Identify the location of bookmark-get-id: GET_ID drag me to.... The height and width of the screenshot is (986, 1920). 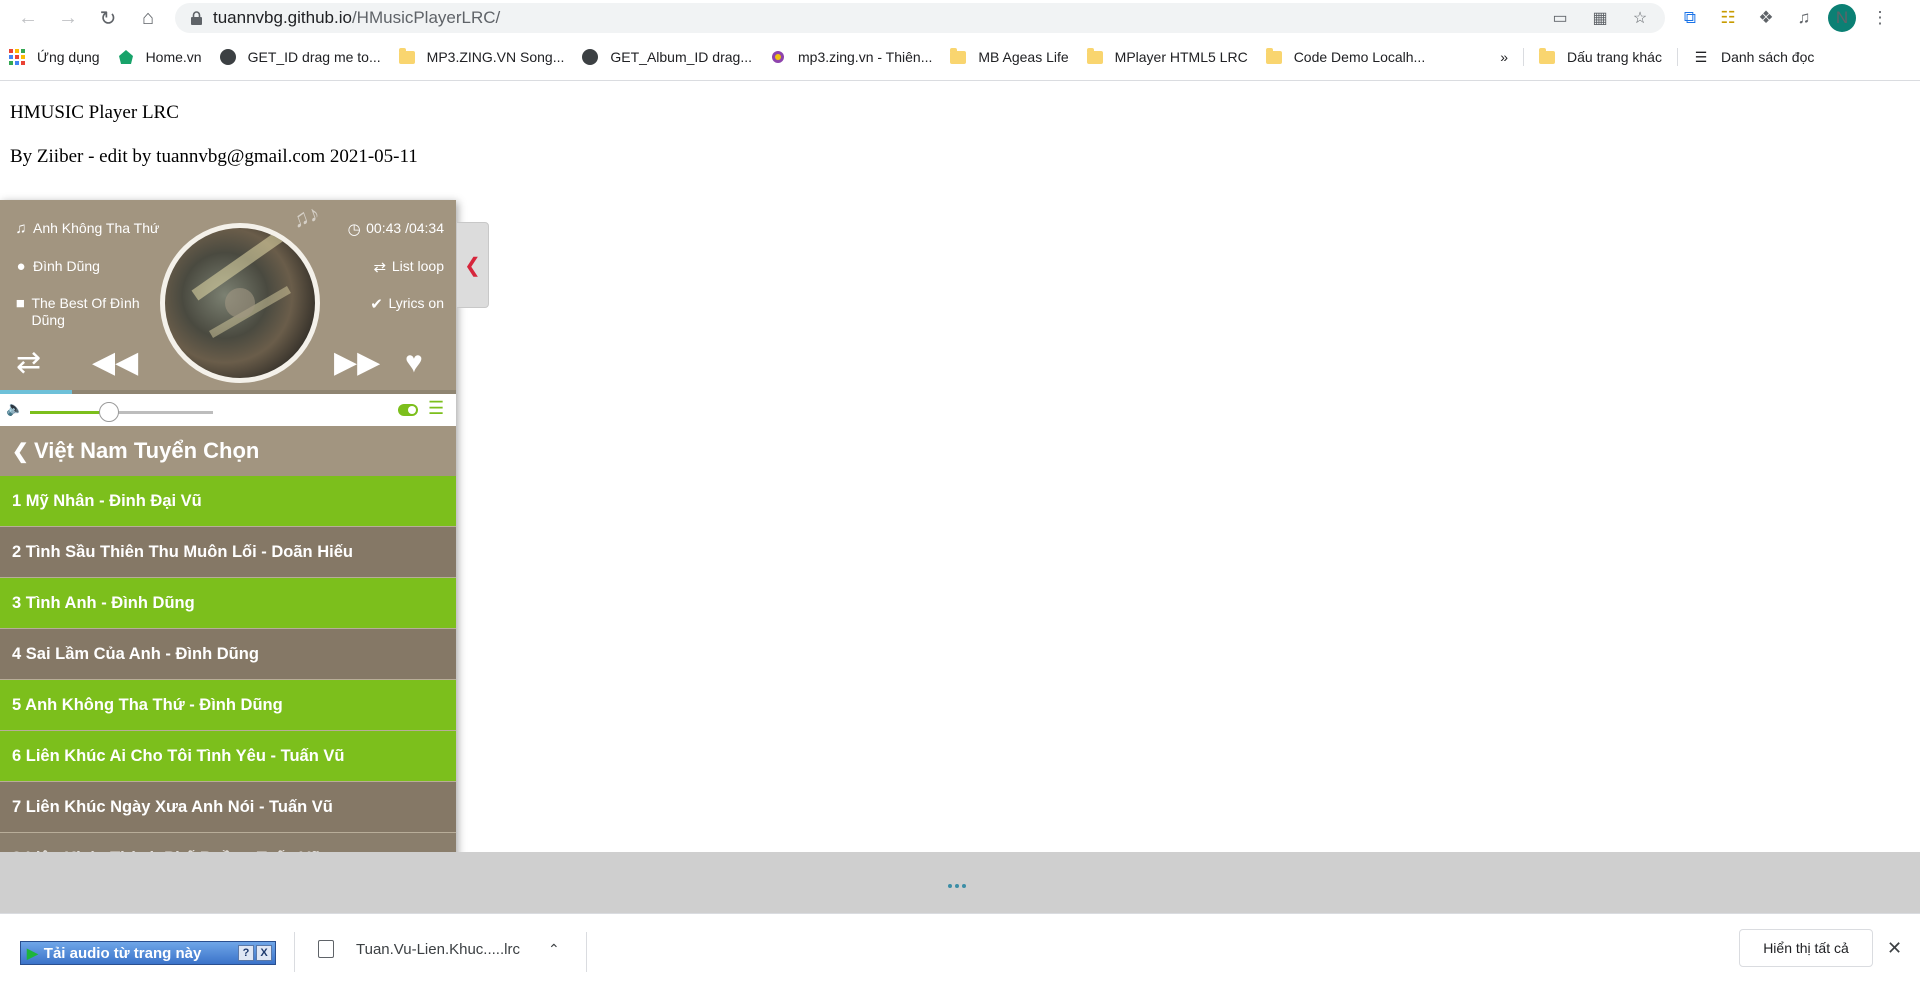
(300, 57).